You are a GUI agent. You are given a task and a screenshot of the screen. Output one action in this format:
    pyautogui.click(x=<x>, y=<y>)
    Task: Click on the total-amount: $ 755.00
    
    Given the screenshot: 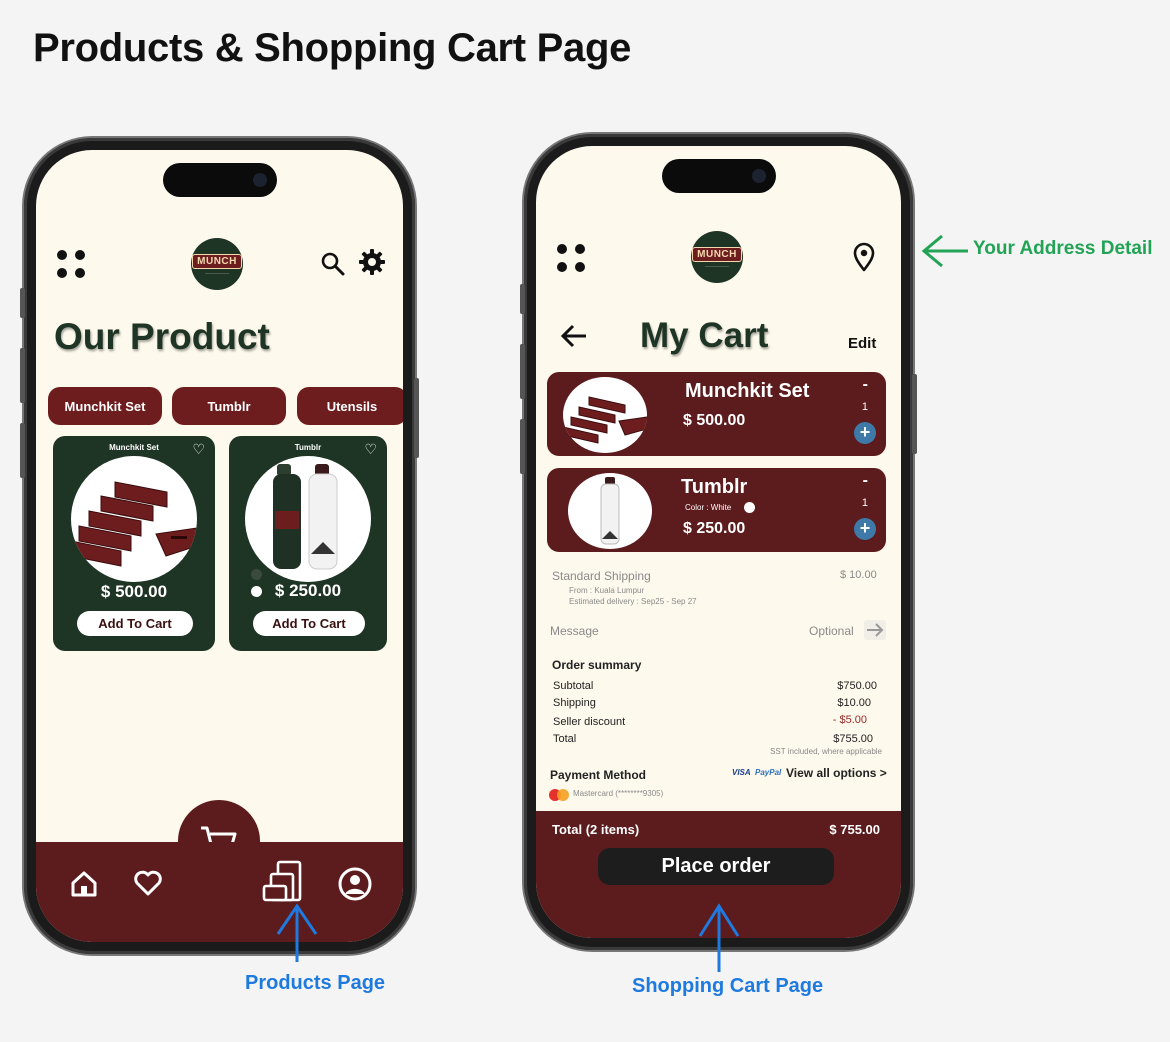 What is the action you would take?
    pyautogui.click(x=854, y=829)
    